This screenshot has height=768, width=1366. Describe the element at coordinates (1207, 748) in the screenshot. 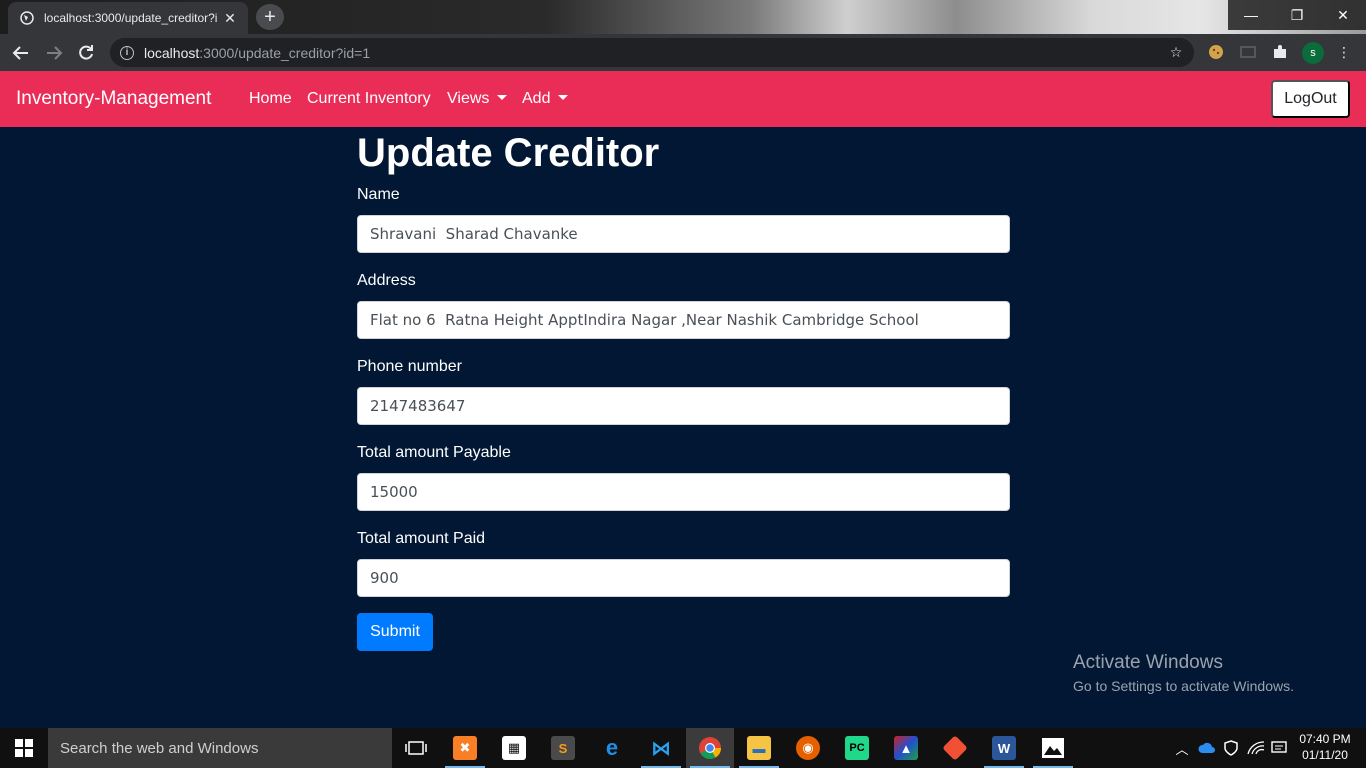

I see `onedrive-cloud-icon` at that location.